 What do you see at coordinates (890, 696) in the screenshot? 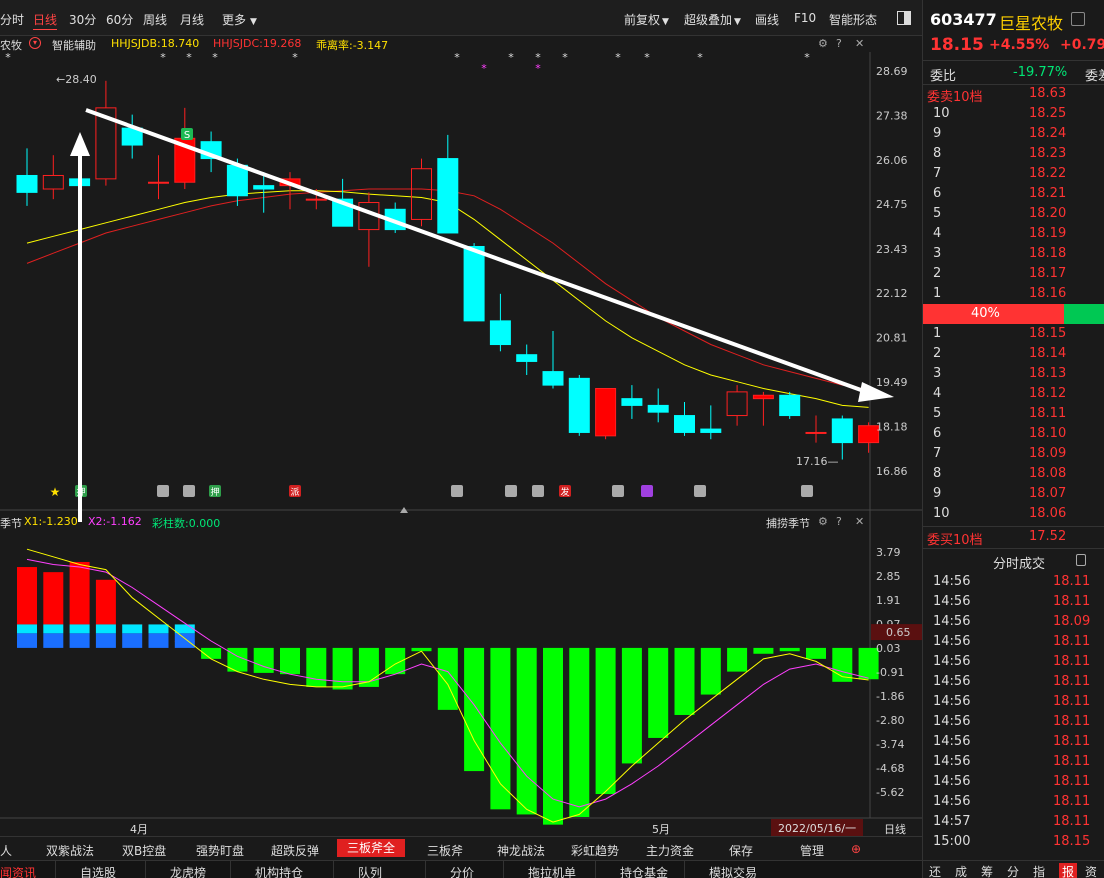
I see `sub-y-tick-label: -1.86` at bounding box center [890, 696].